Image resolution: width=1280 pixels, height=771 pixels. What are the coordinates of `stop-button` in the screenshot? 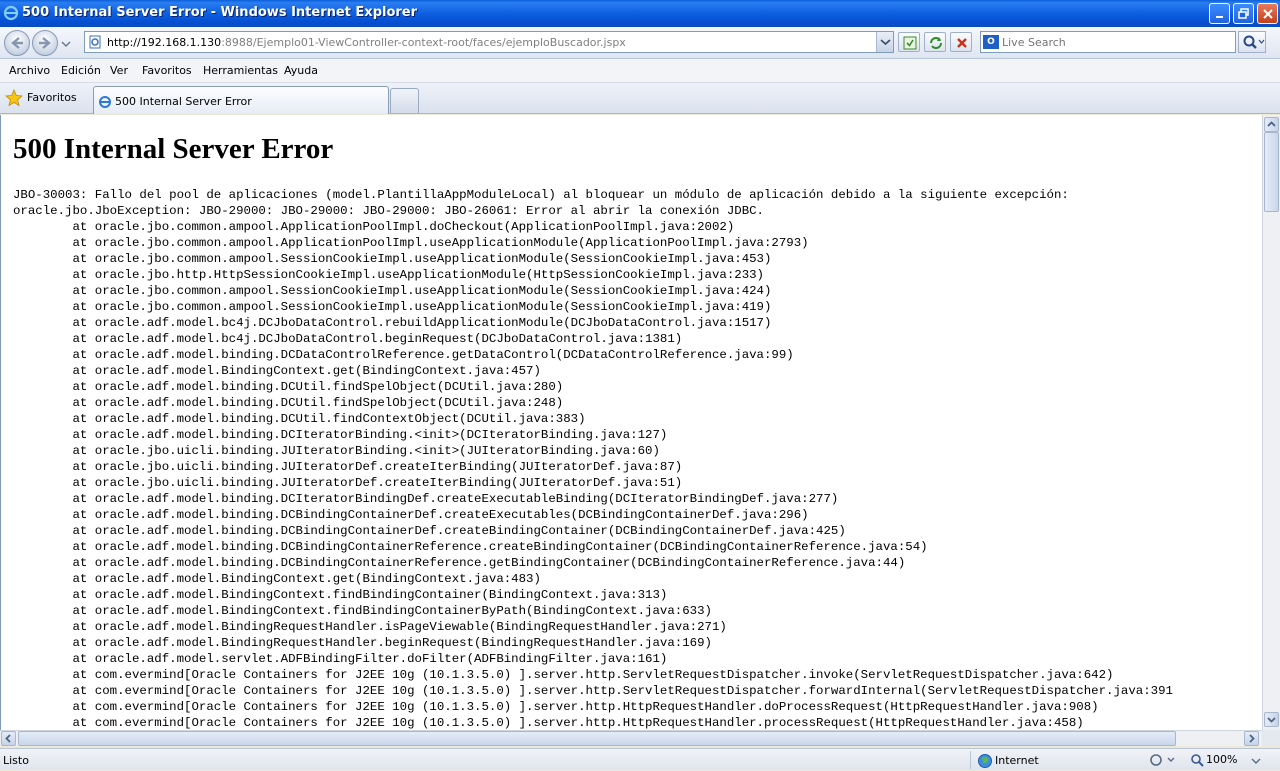 It's located at (961, 42).